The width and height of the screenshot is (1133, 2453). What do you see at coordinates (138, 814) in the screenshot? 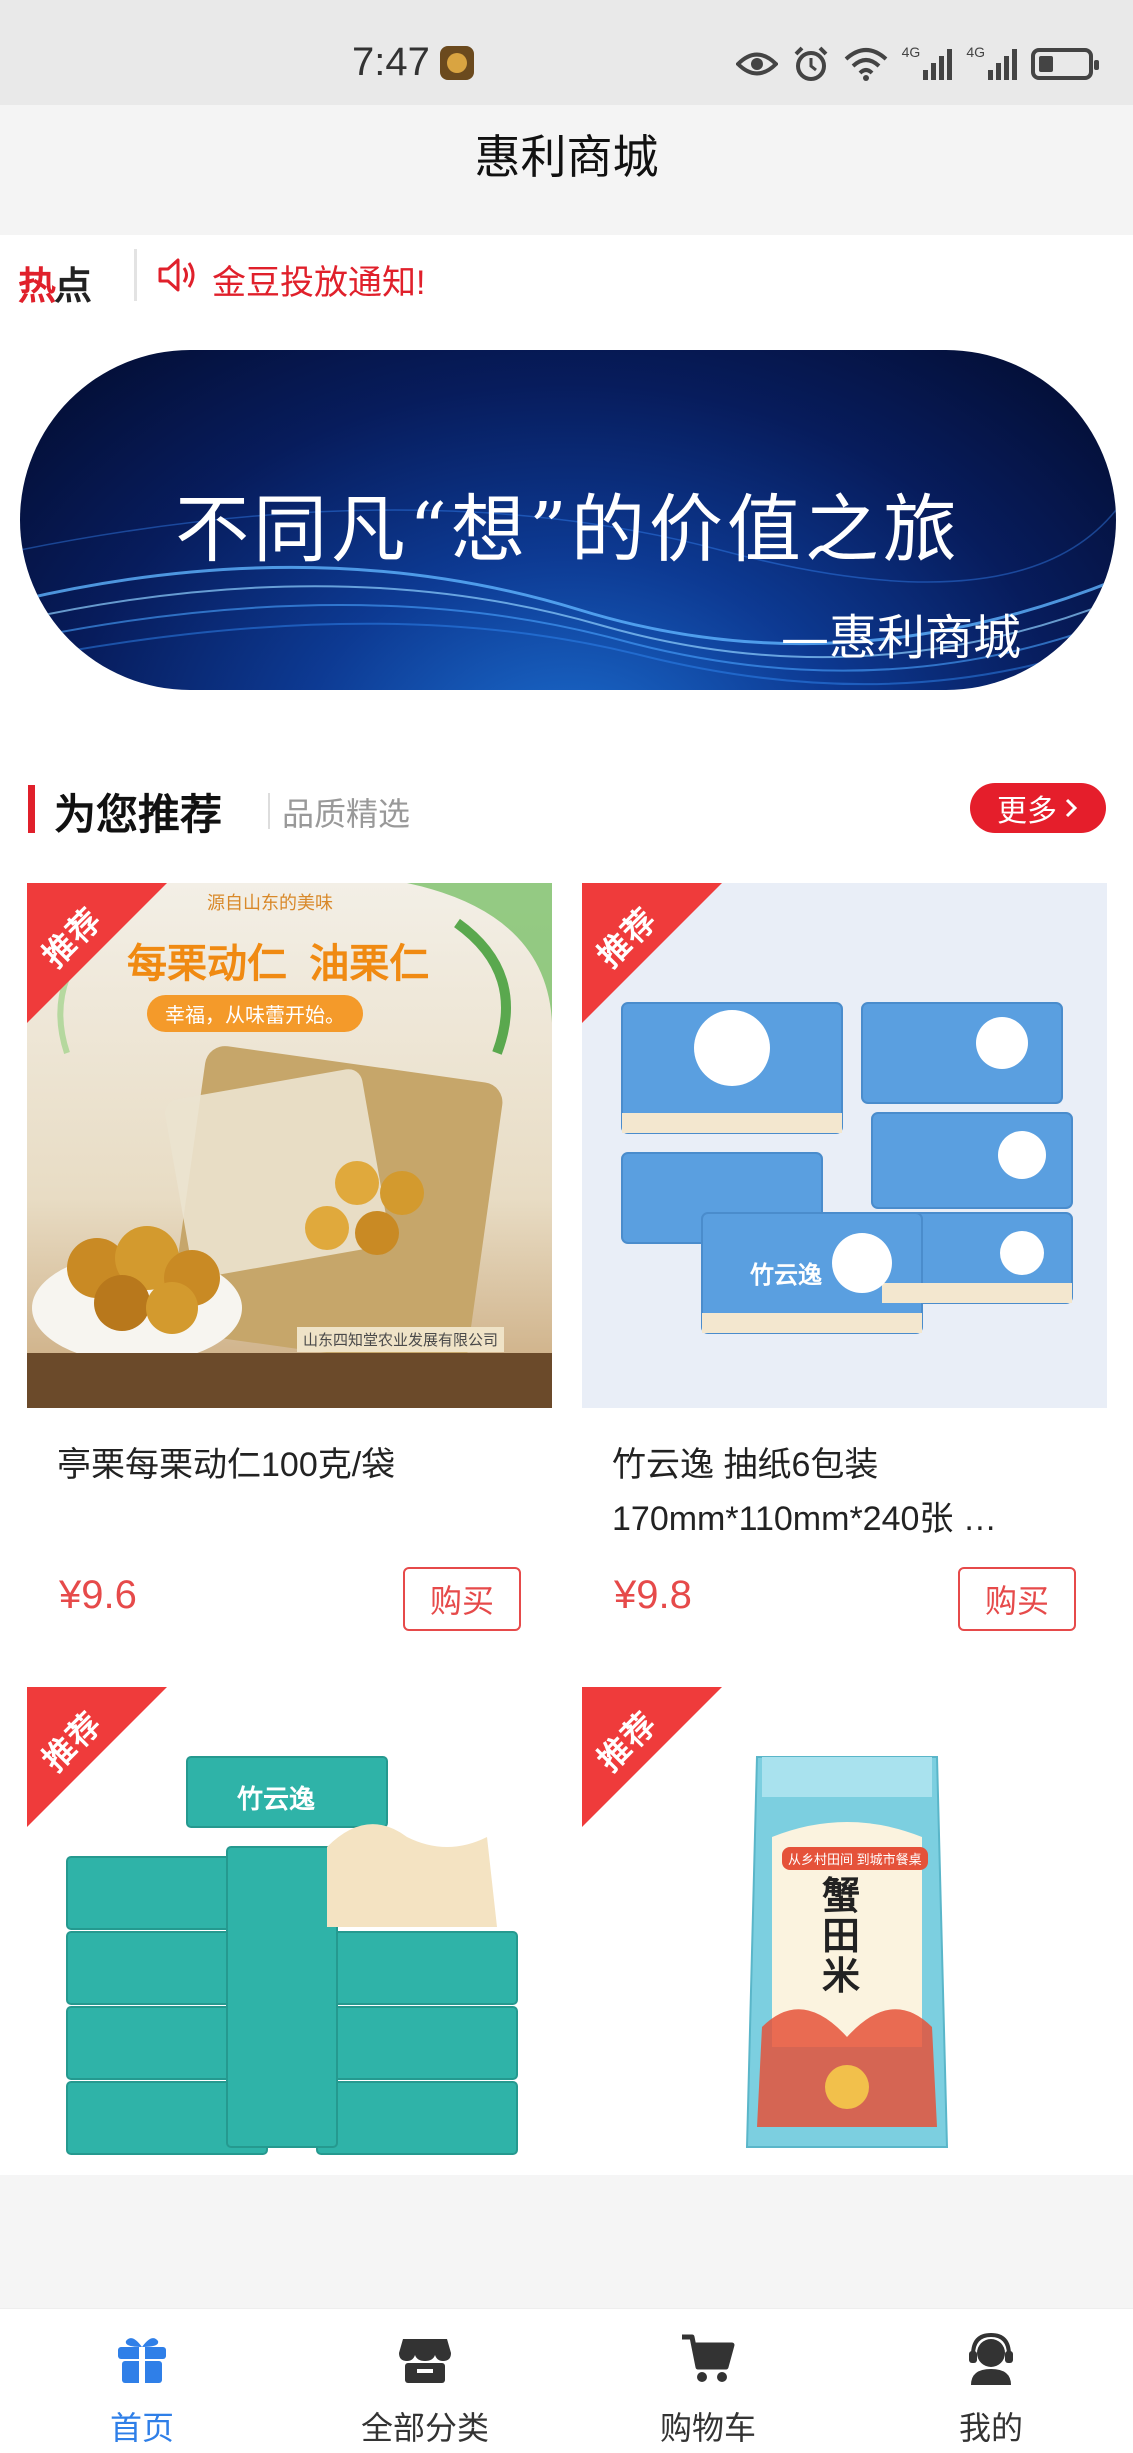
I see `section-title: 为您推荐` at bounding box center [138, 814].